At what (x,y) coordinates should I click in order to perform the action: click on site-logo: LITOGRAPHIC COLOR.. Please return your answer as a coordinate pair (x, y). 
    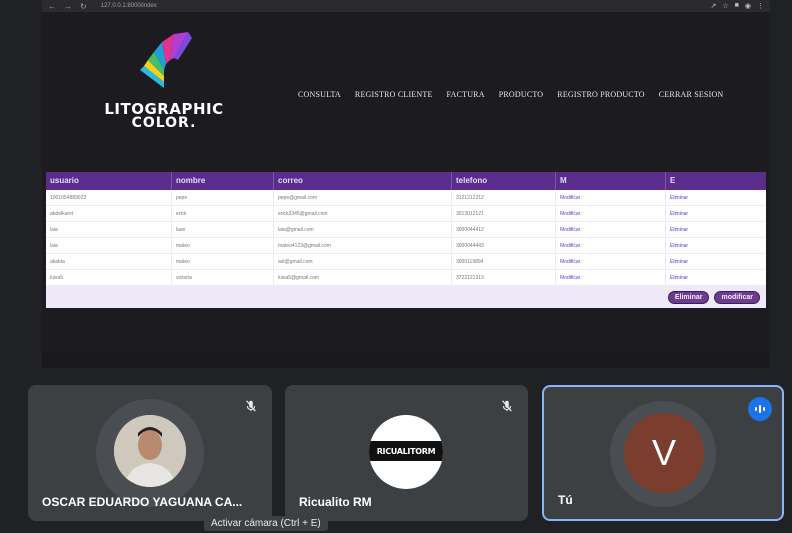
    Looking at the image, I should click on (164, 85).